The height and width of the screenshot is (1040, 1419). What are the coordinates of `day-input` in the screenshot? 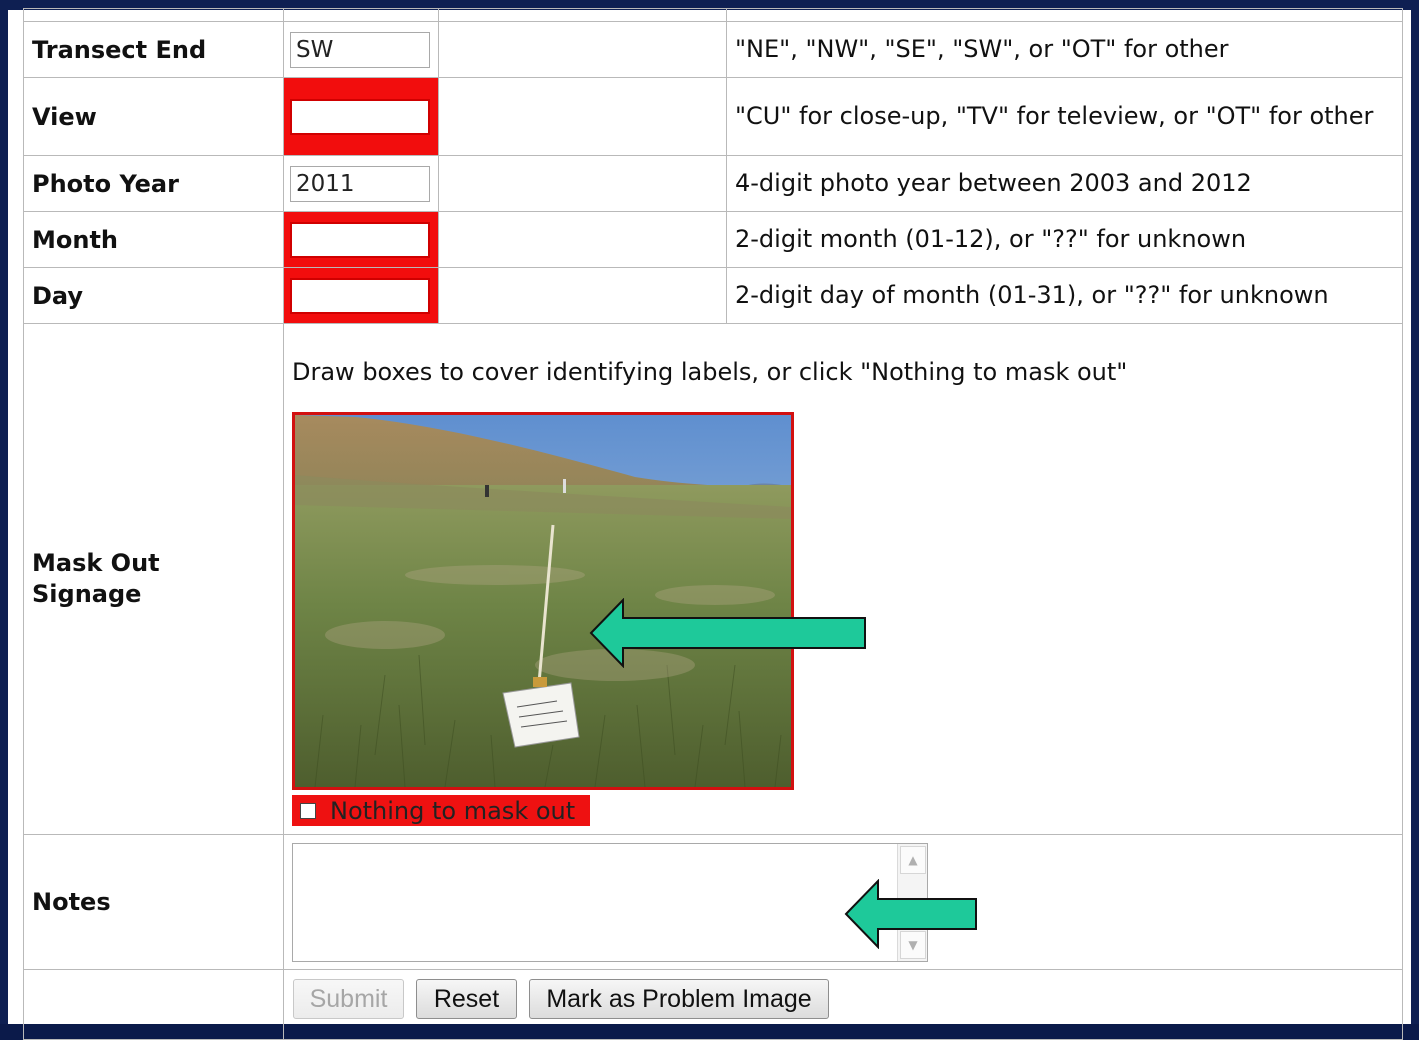 It's located at (360, 295).